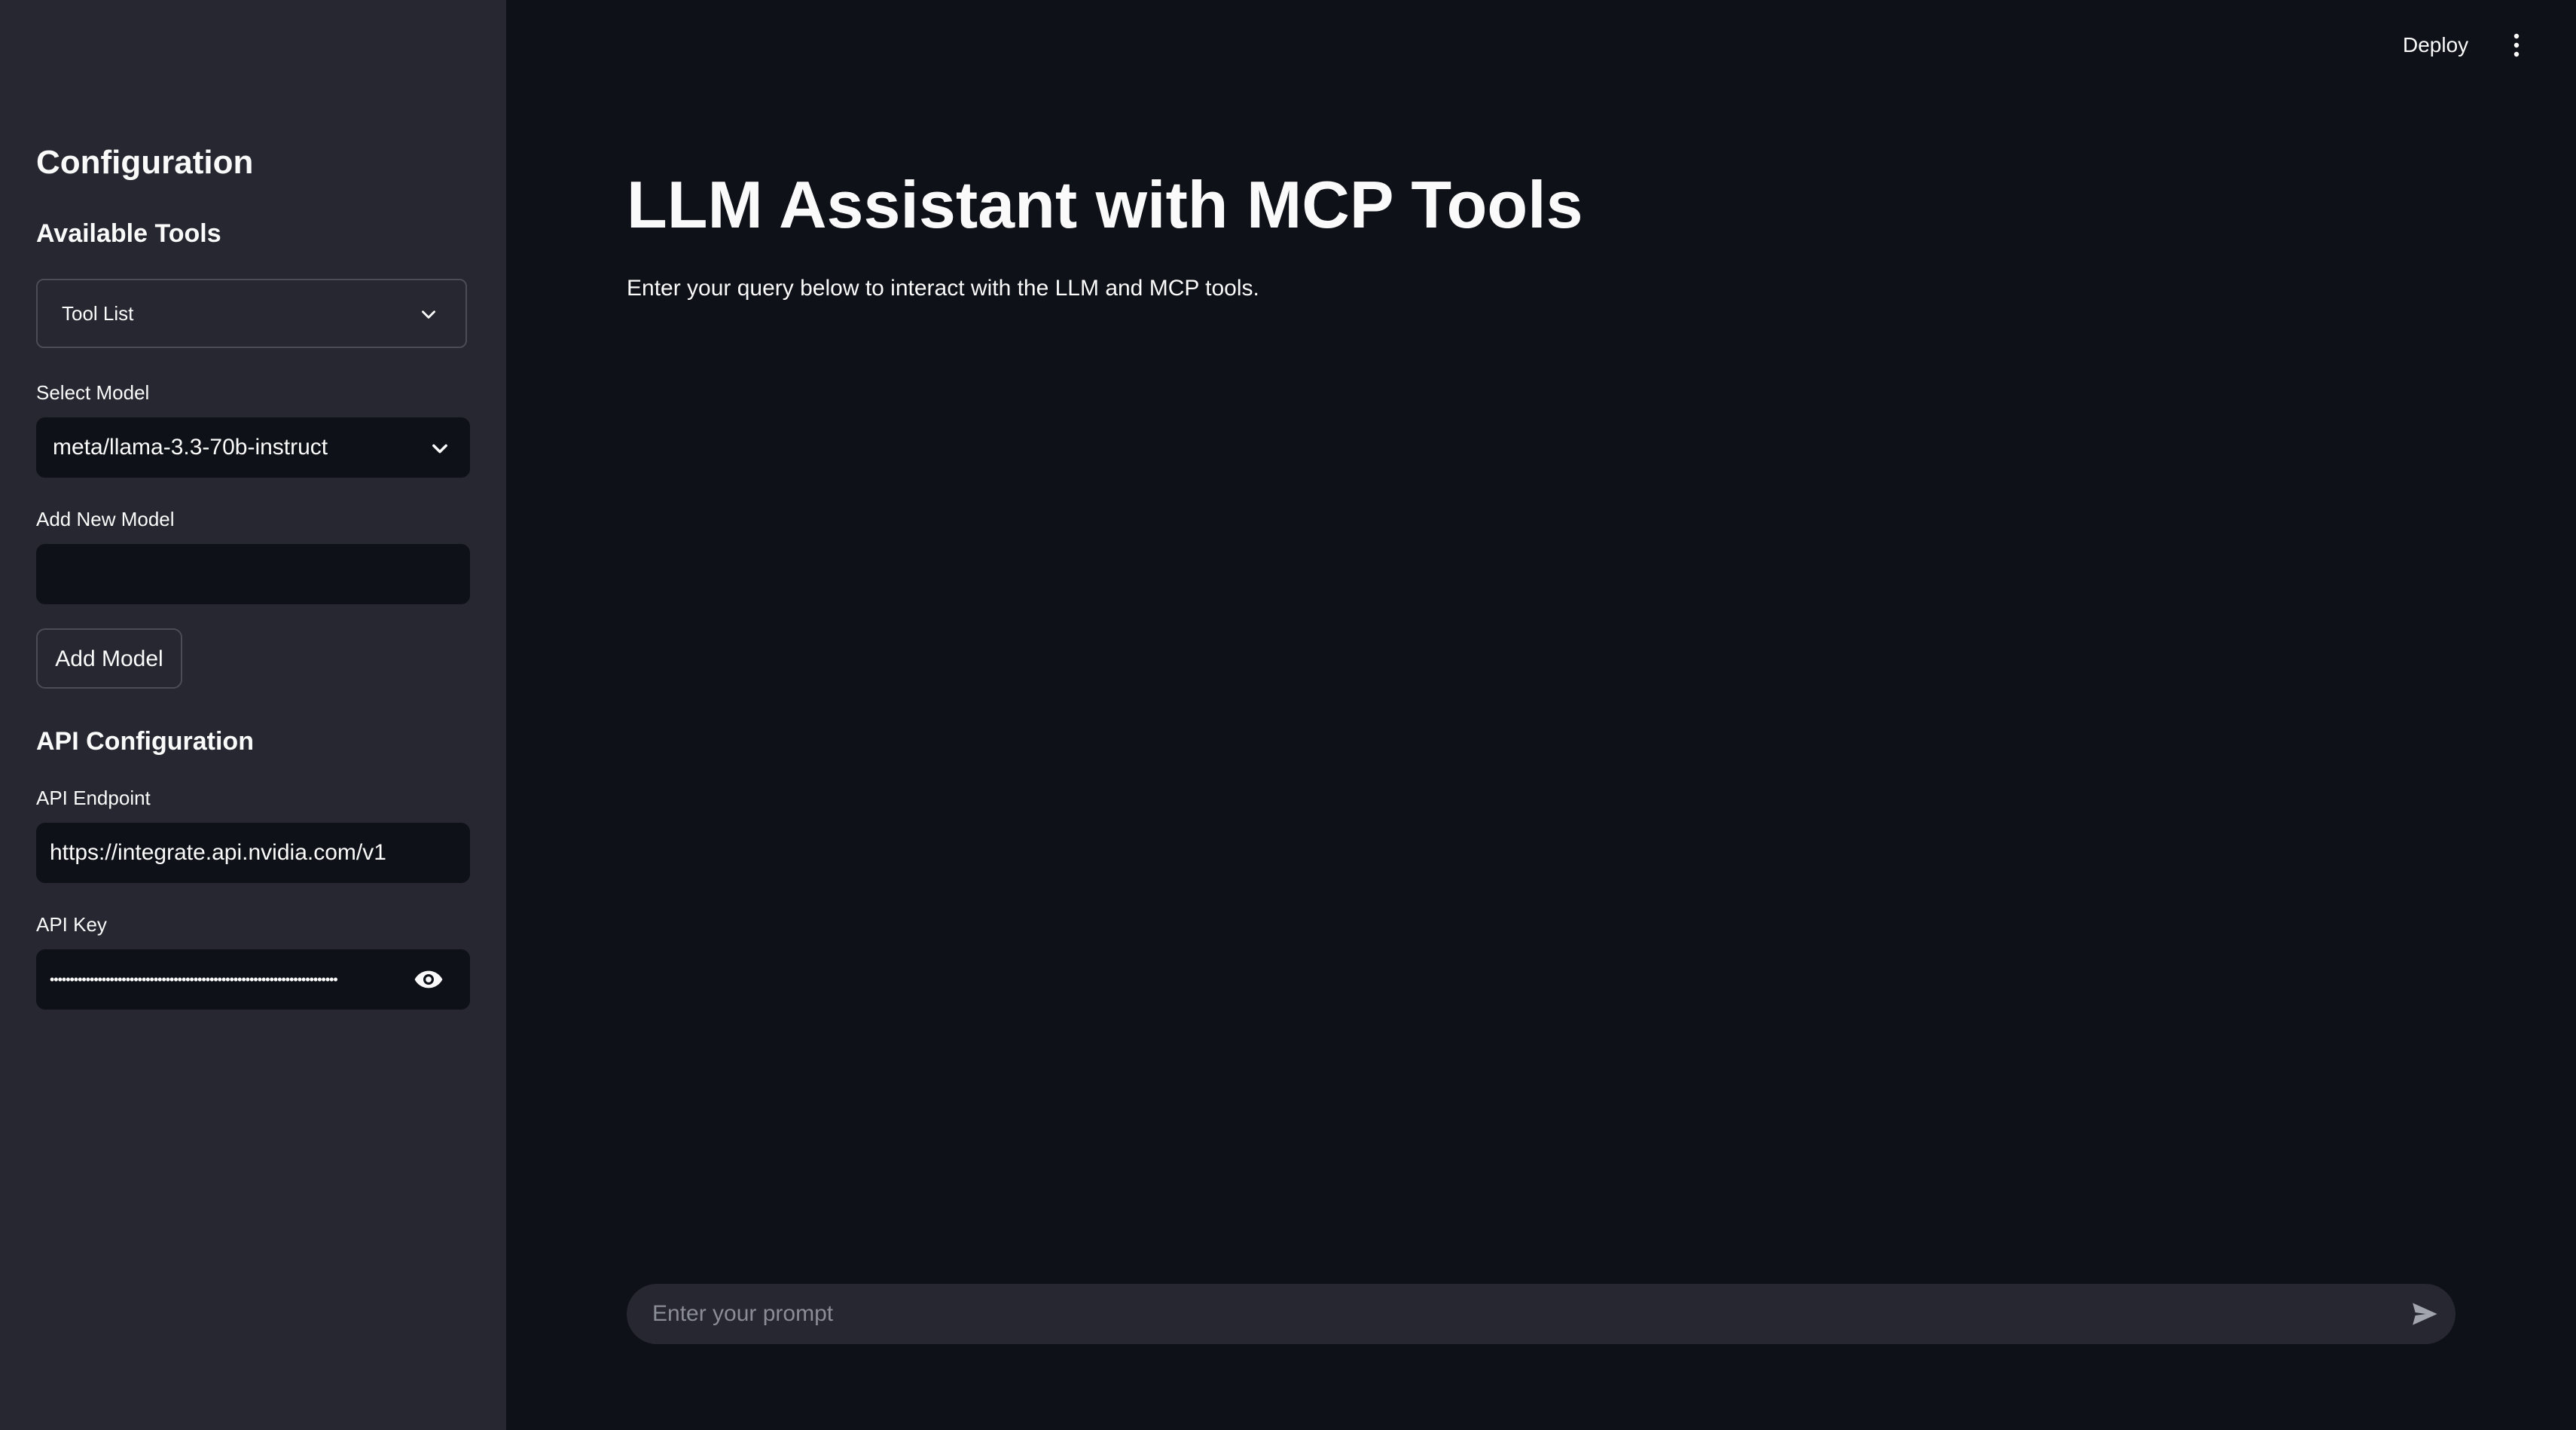 The height and width of the screenshot is (1430, 2576). Describe the element at coordinates (428, 980) in the screenshot. I see `eye-icon` at that location.